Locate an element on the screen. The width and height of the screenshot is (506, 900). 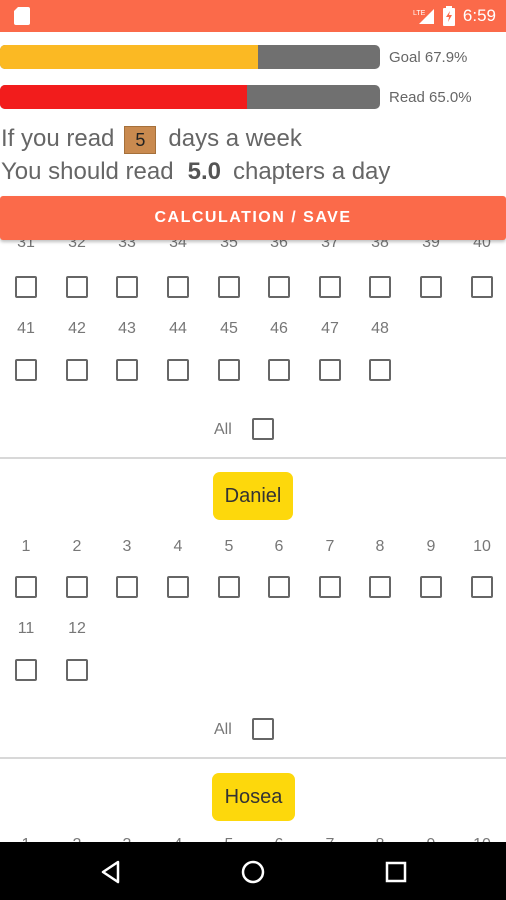
read-progress-bar is located at coordinates (190, 97).